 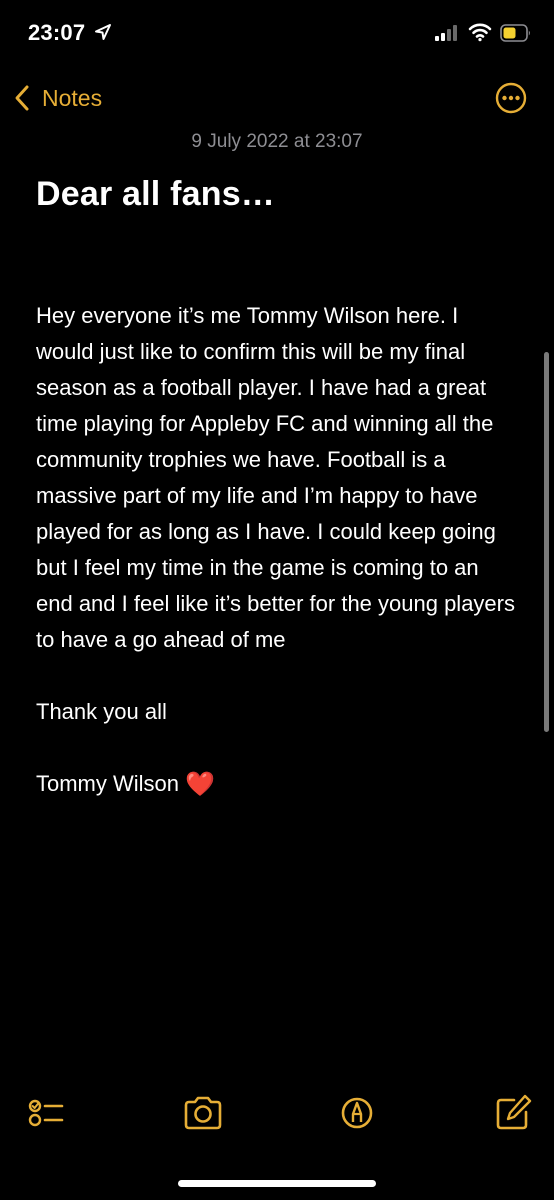 What do you see at coordinates (278, 784) in the screenshot?
I see `note-signature-line: Tommy Wilson ❤️` at bounding box center [278, 784].